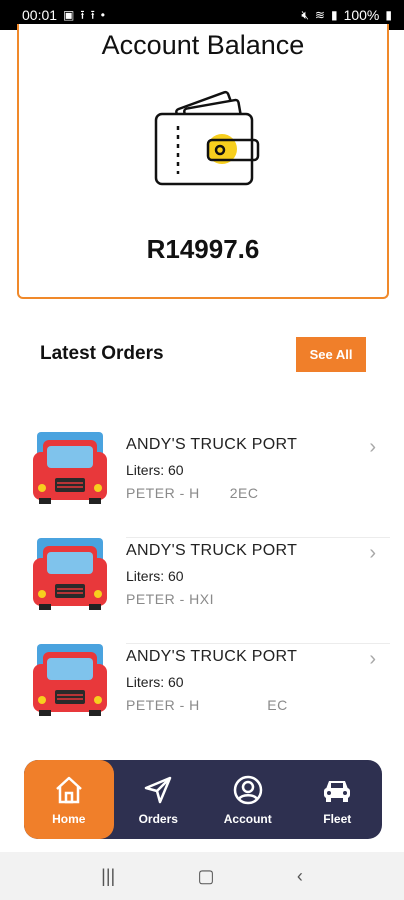 The height and width of the screenshot is (900, 404). What do you see at coordinates (337, 791) in the screenshot?
I see `car-icon` at bounding box center [337, 791].